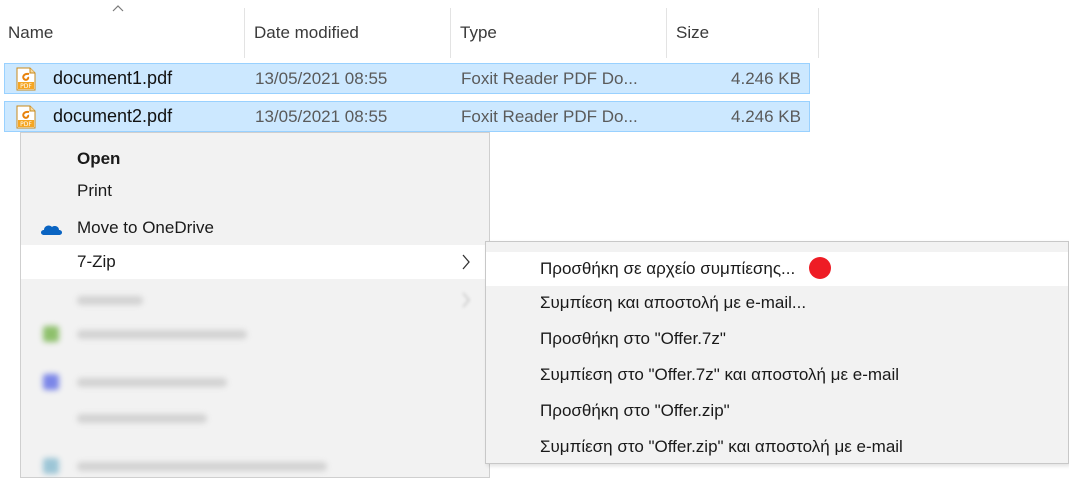 The image size is (1069, 478). I want to click on onedrive-cloud-icon, so click(51, 230).